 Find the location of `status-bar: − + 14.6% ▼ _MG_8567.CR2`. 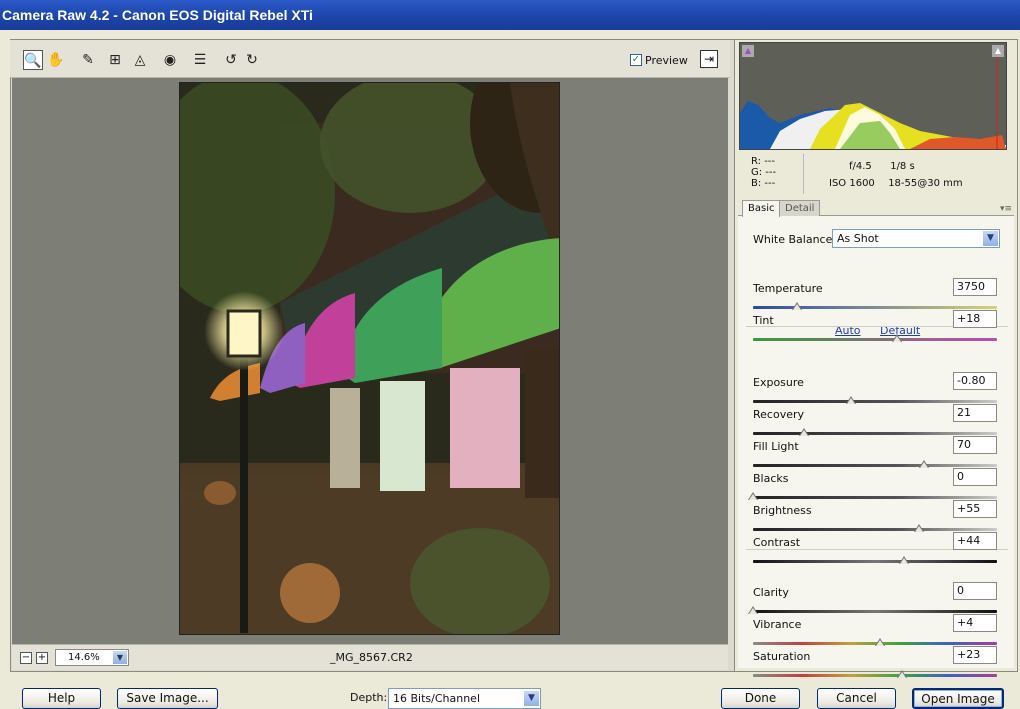

status-bar: − + 14.6% ▼ _MG_8567.CR2 is located at coordinates (370, 657).